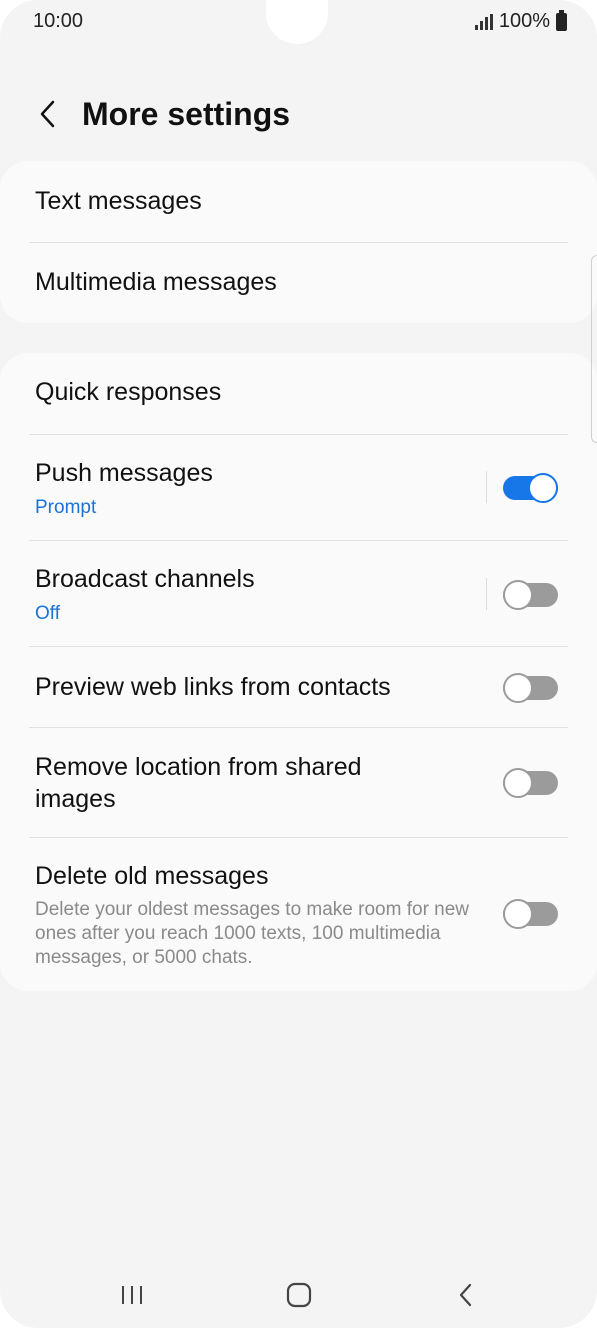 The image size is (597, 1328). Describe the element at coordinates (66, 507) in the screenshot. I see `push-messages-status: Prompt` at that location.